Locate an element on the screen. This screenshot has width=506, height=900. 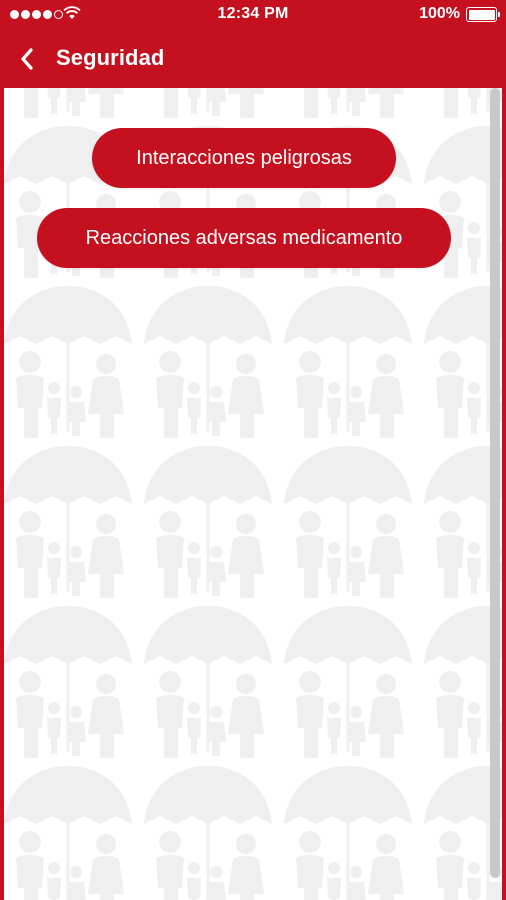
battery-percentage: 100% is located at coordinates (439, 13).